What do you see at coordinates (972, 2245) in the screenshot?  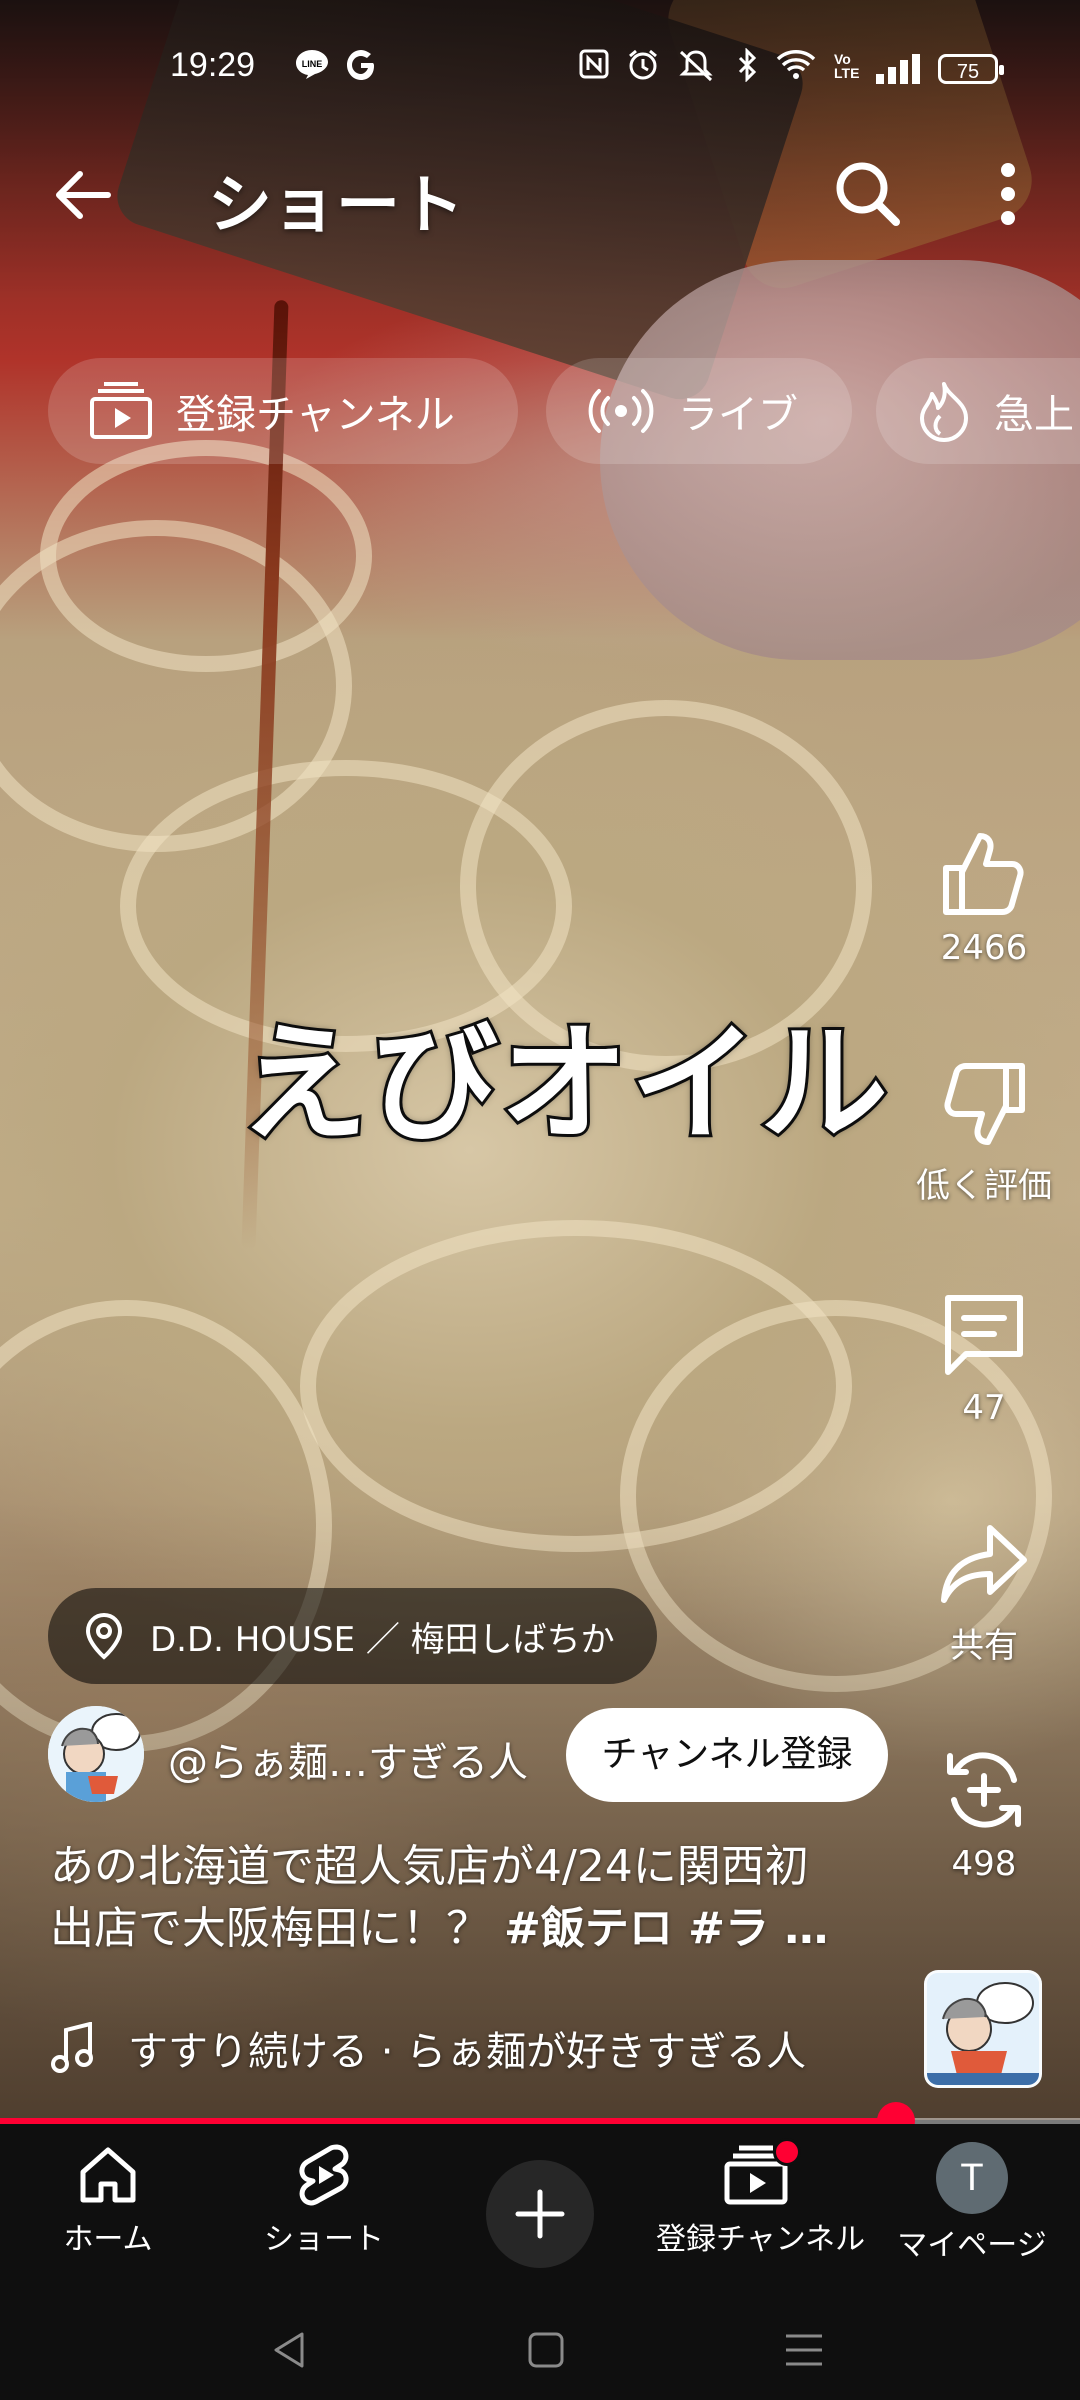 I see `nav-me-label: マイページ` at bounding box center [972, 2245].